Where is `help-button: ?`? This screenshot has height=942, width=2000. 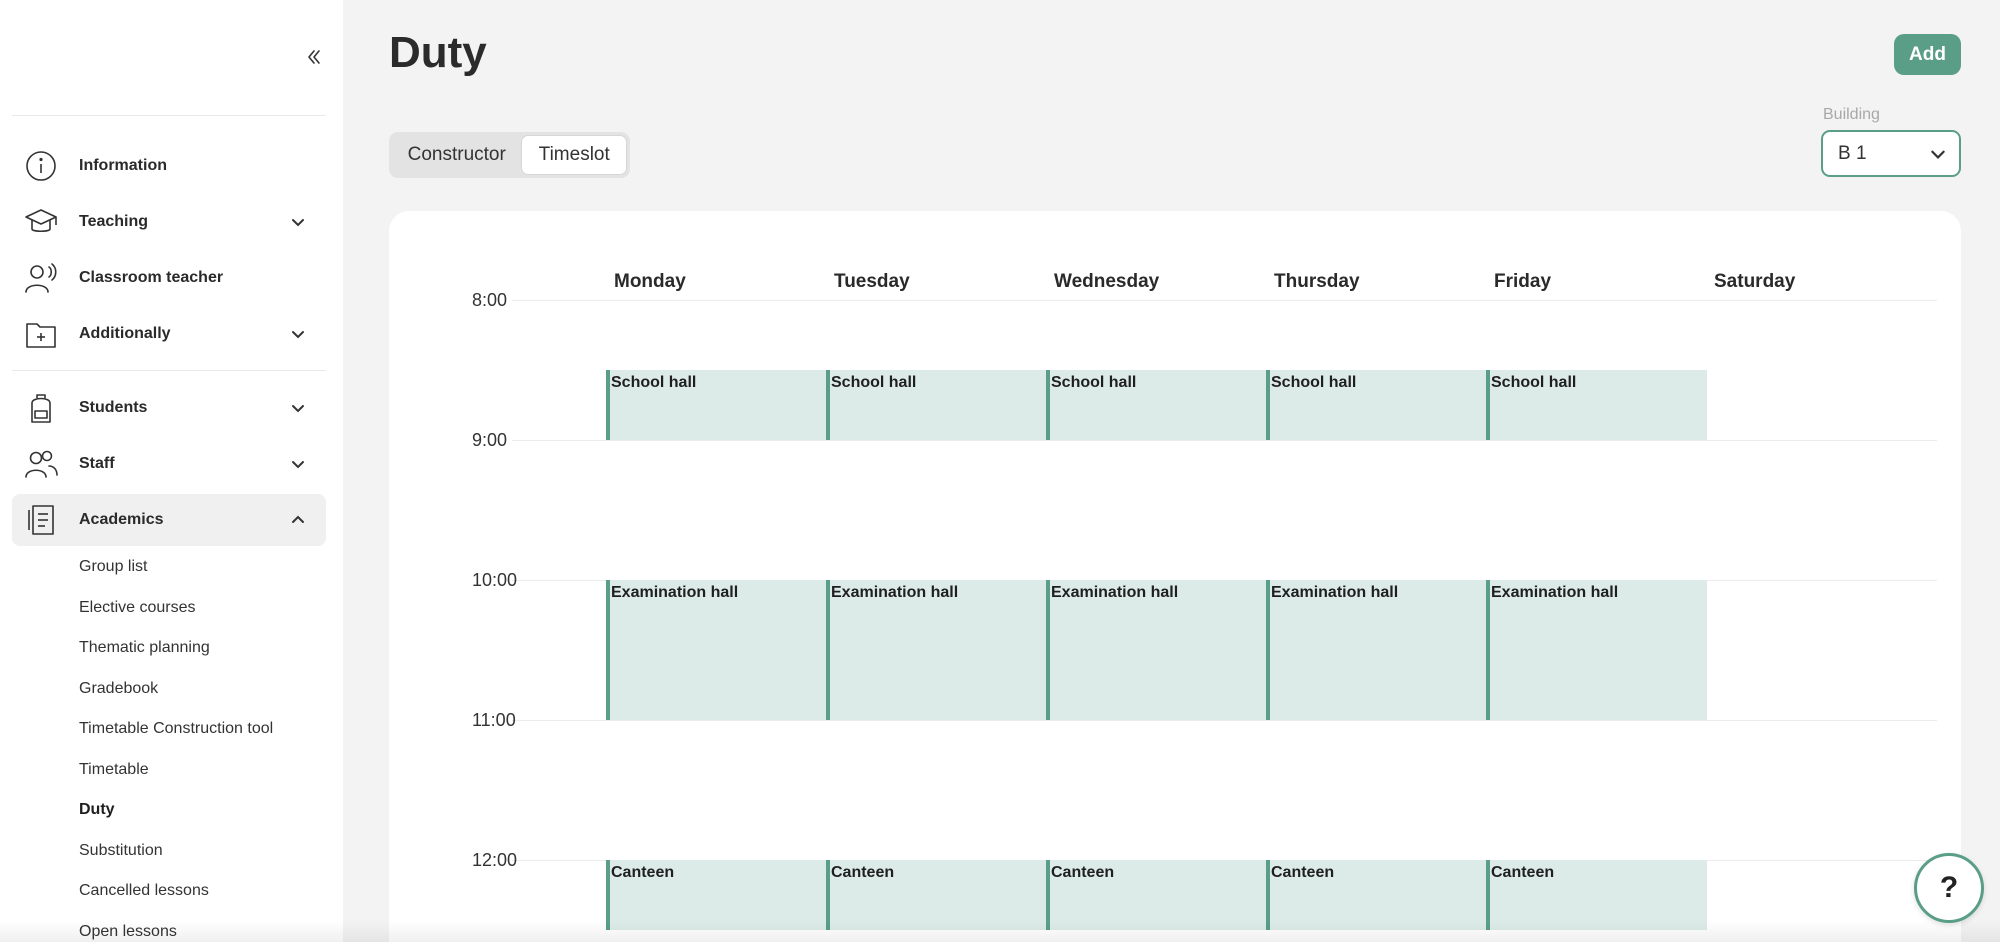
help-button: ? is located at coordinates (1949, 888).